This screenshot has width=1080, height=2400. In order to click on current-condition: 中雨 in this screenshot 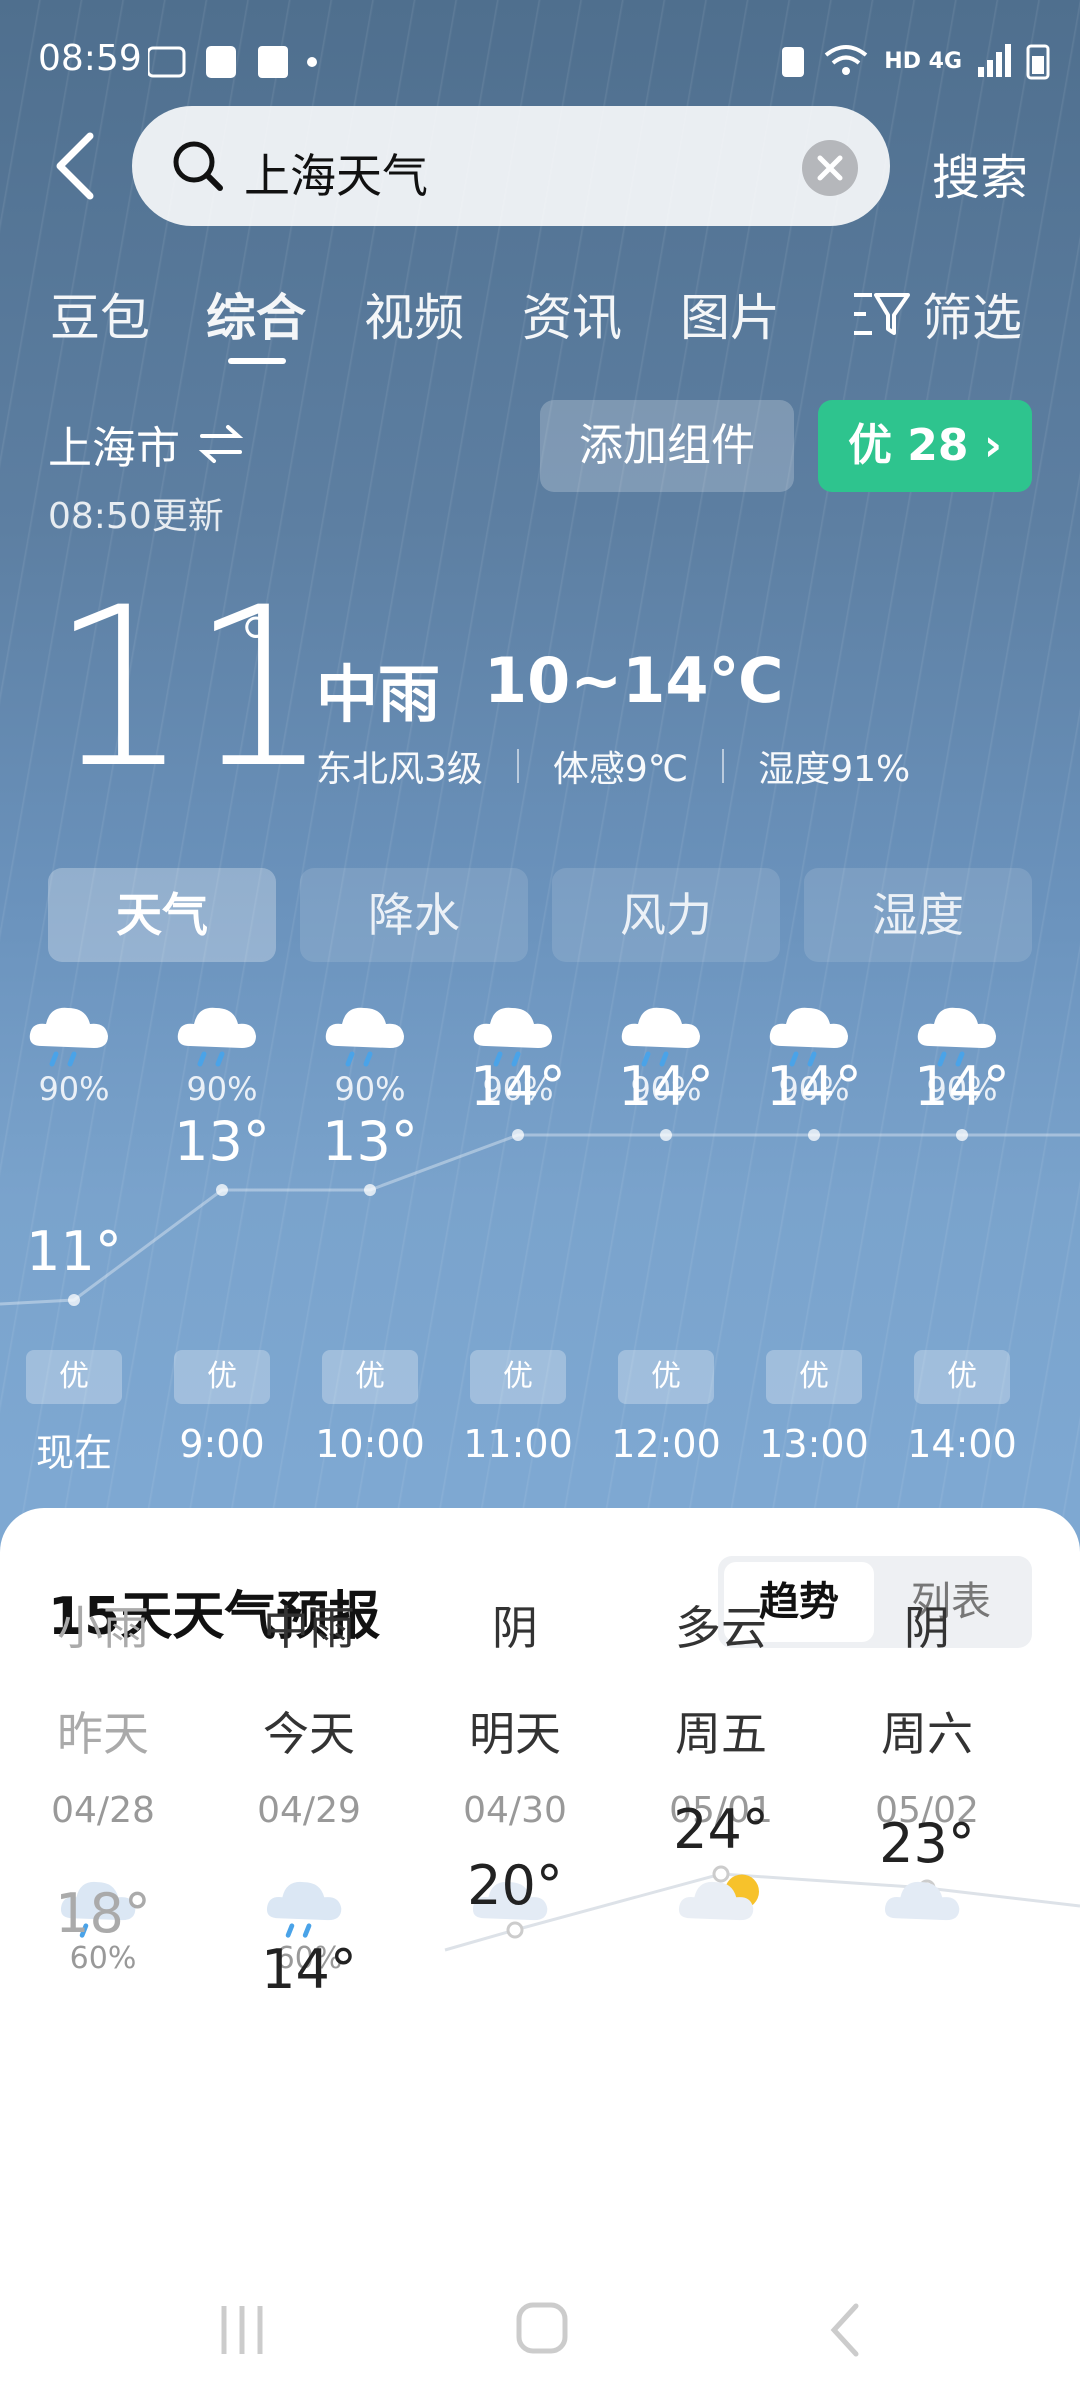, I will do `click(378, 694)`.